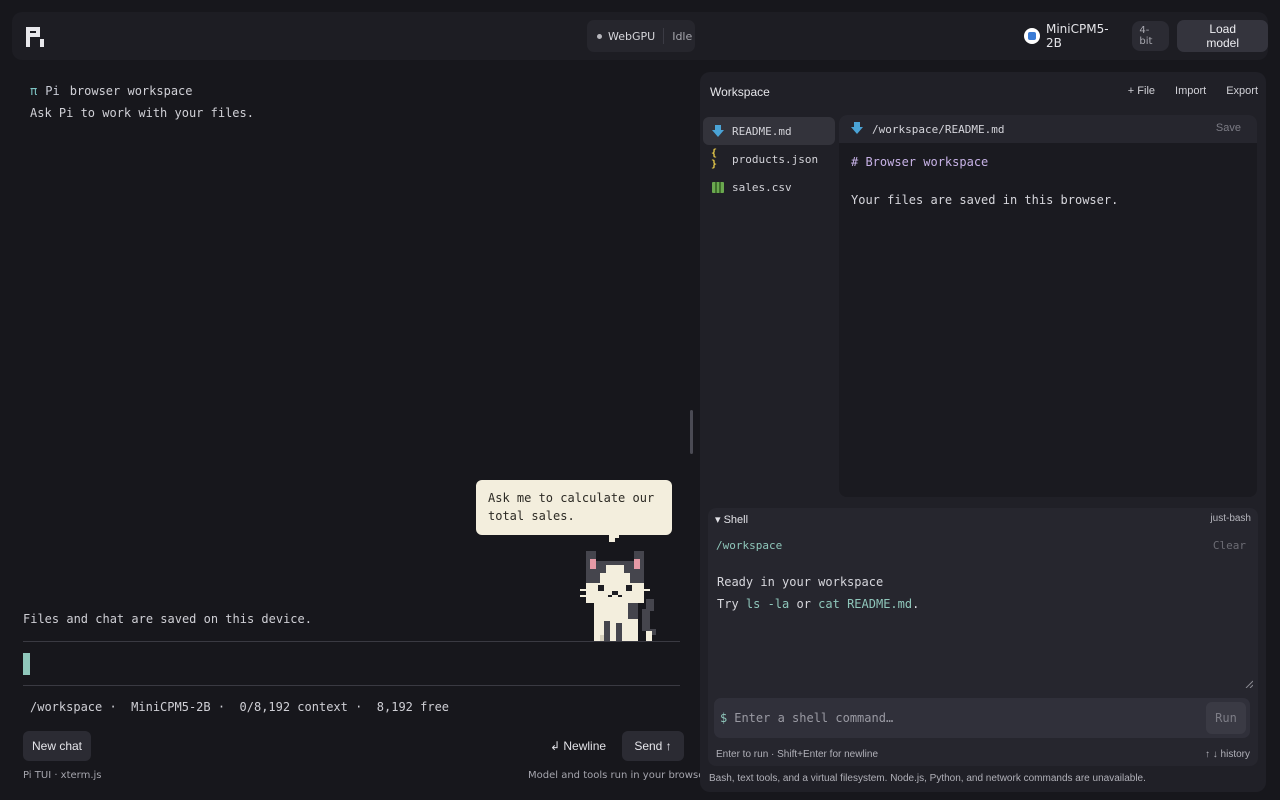  I want to click on file-path: /workspace/README.md, so click(938, 129).